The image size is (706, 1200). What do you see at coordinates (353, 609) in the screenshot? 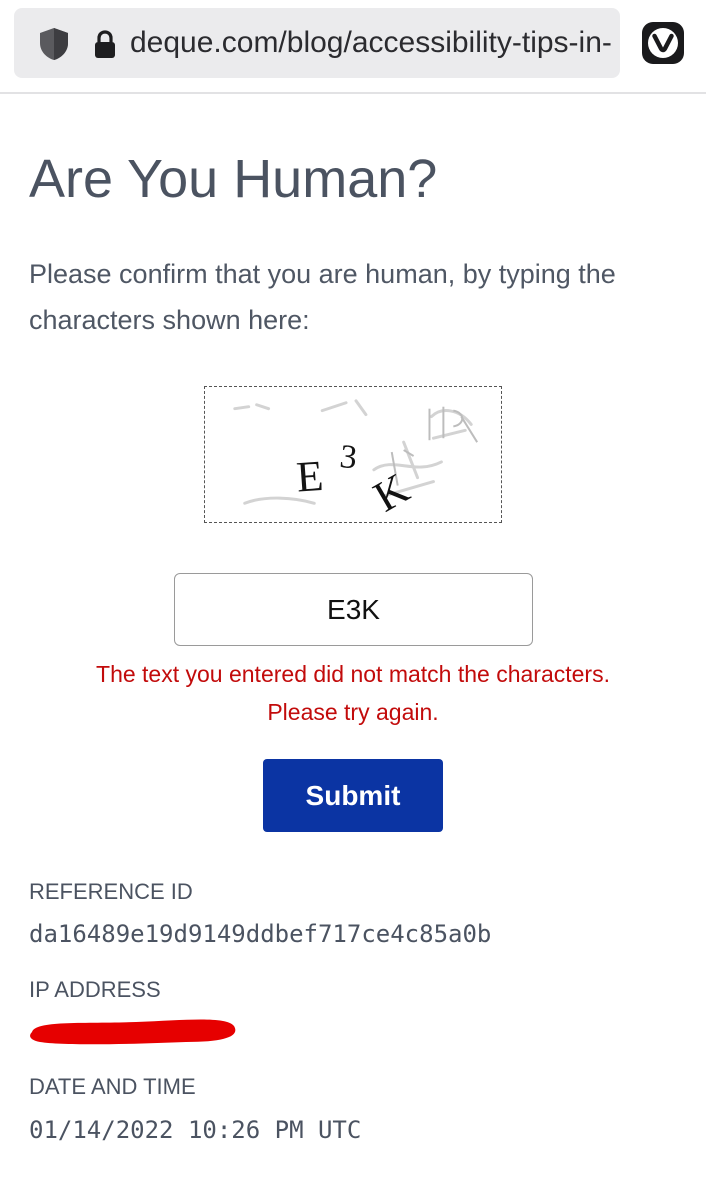
I see `captcha-text-input` at bounding box center [353, 609].